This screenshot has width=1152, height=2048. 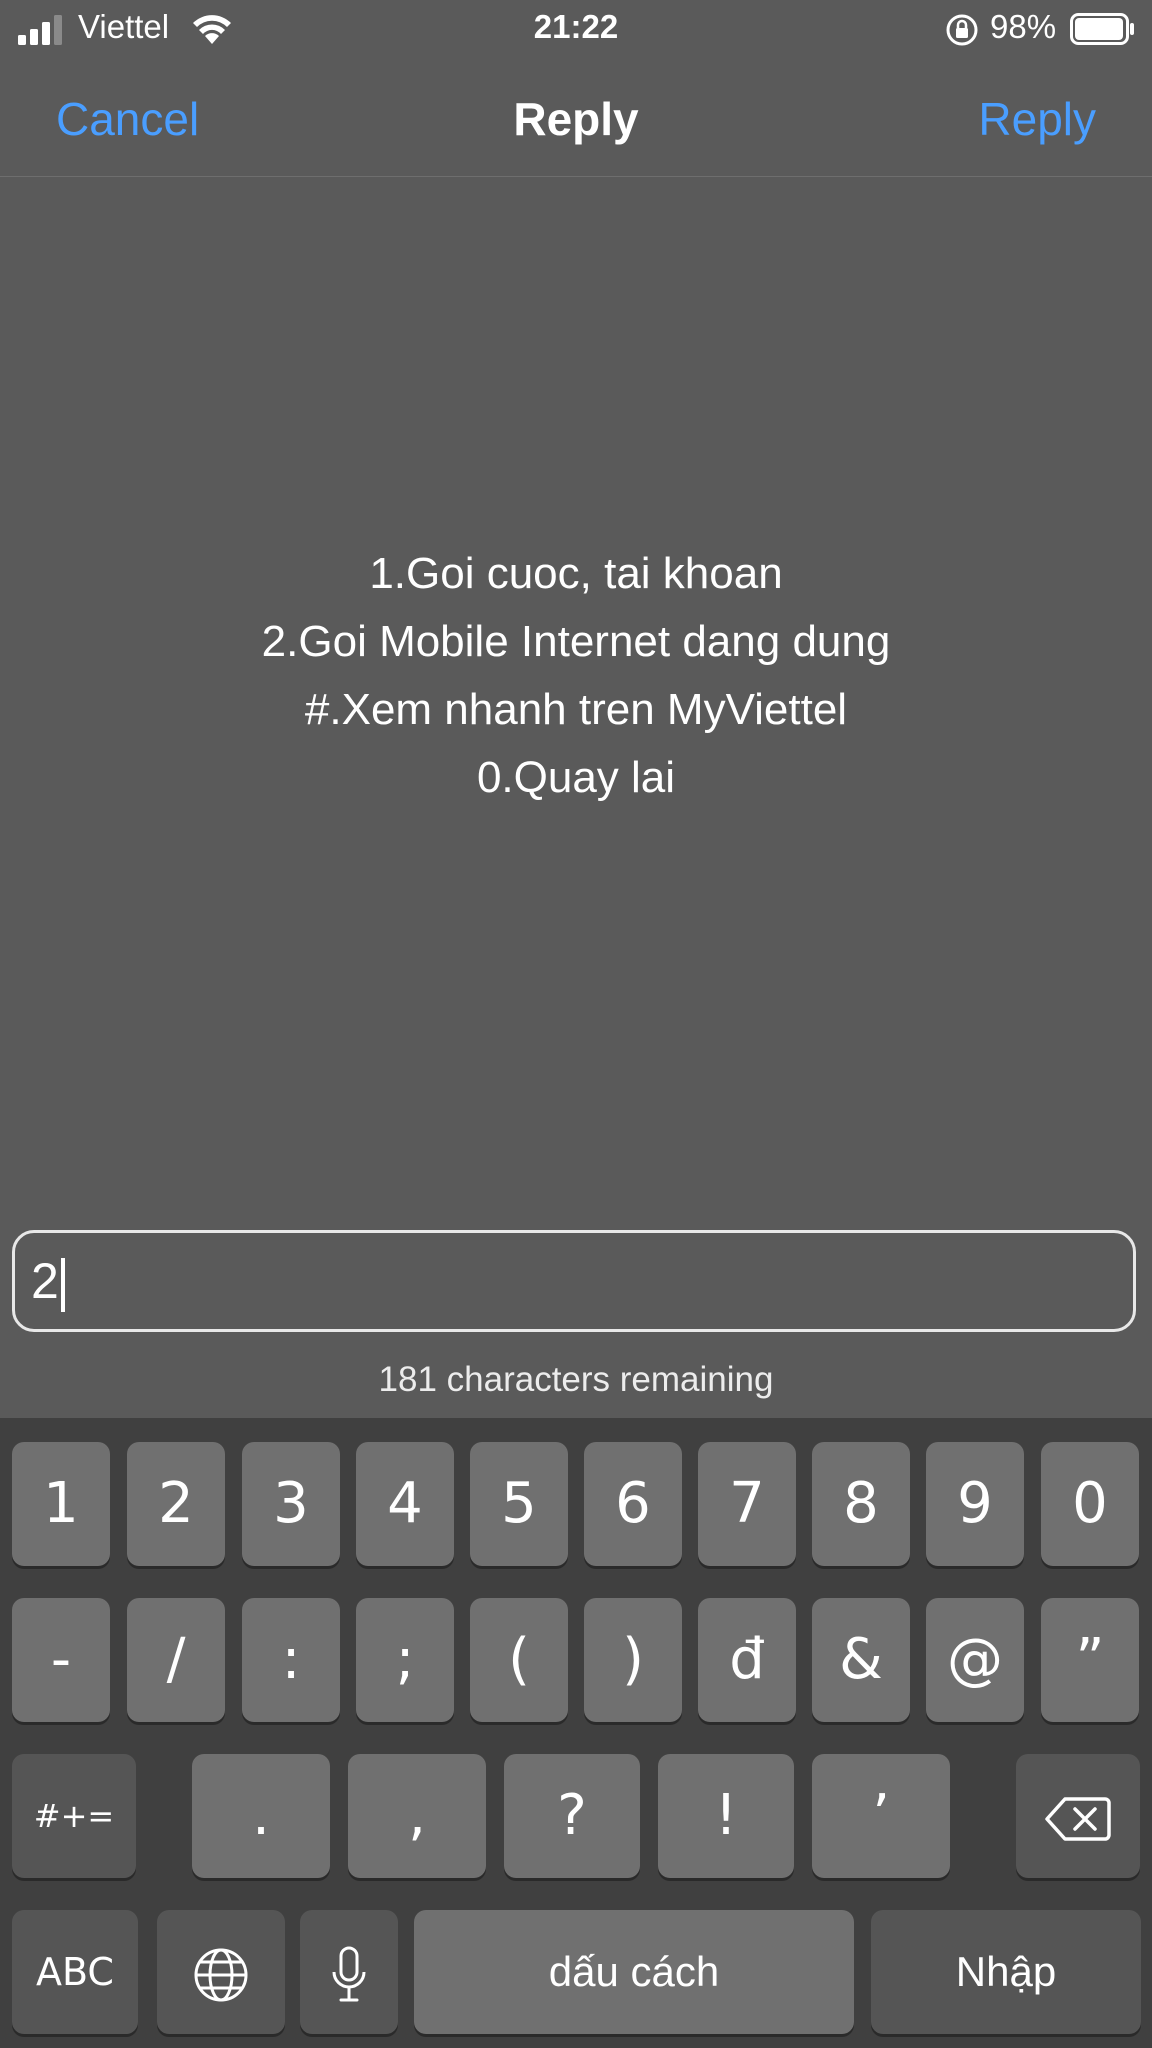 What do you see at coordinates (176, 1660) in the screenshot?
I see `key-slash: /` at bounding box center [176, 1660].